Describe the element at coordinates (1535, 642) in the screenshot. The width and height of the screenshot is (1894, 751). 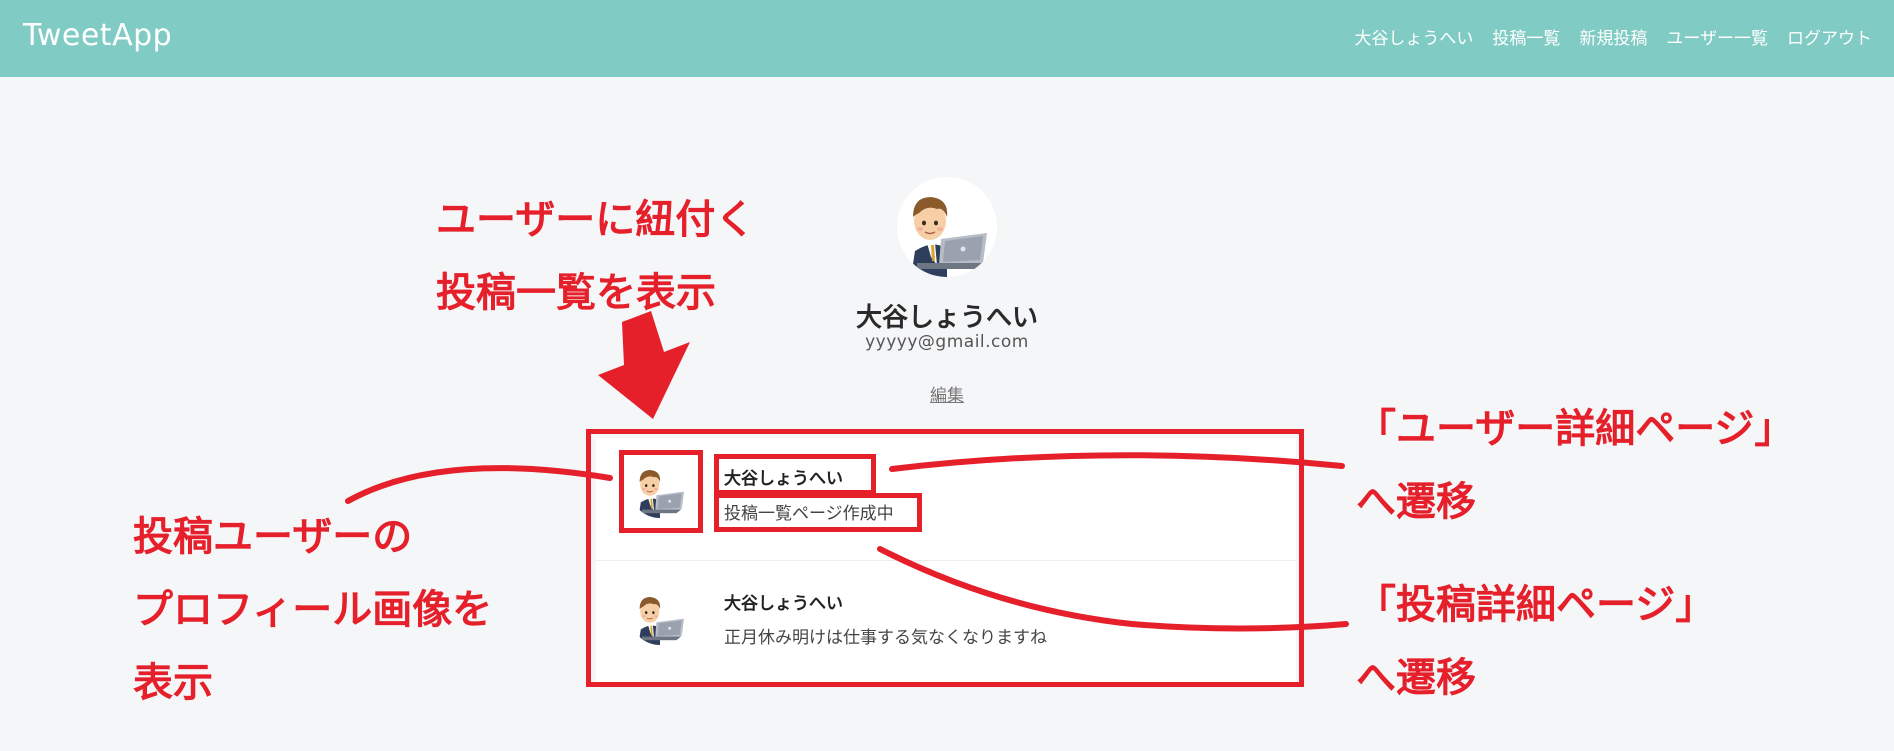
I see `annotation-post-detail: 「投稿詳細ページ」 へ遷移` at that location.